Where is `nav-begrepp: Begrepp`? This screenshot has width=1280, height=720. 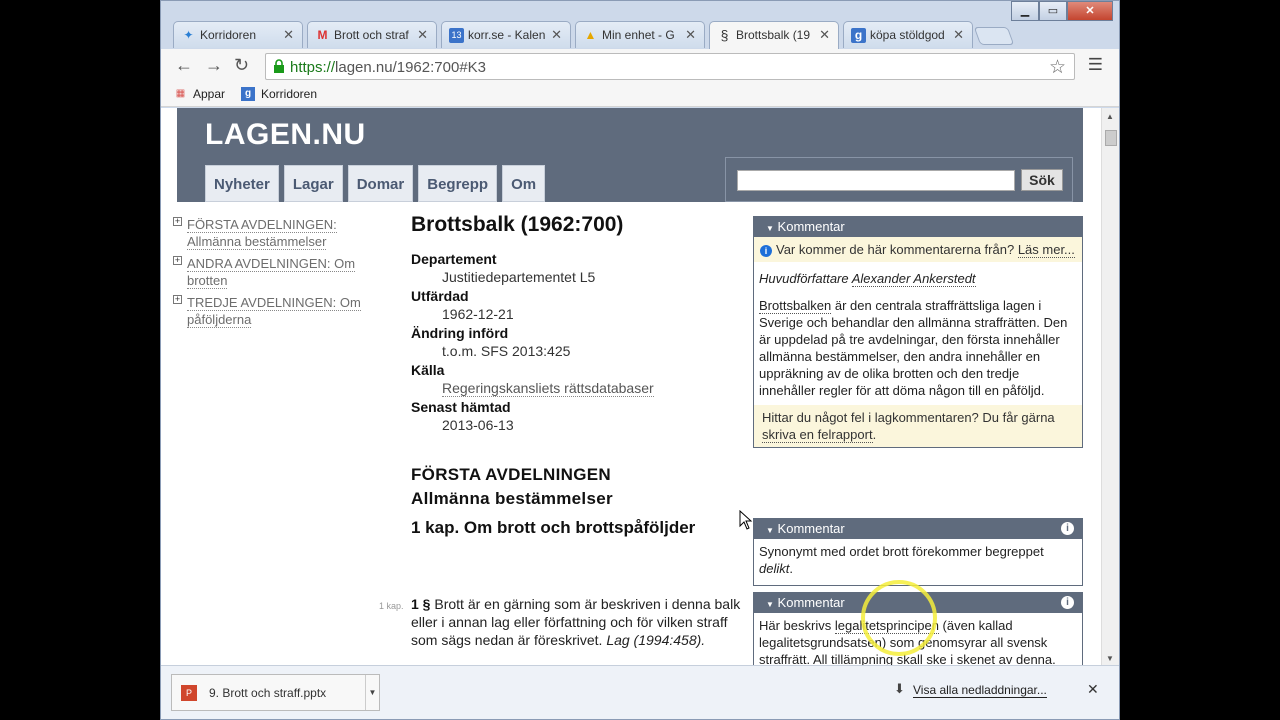 nav-begrepp: Begrepp is located at coordinates (458, 183).